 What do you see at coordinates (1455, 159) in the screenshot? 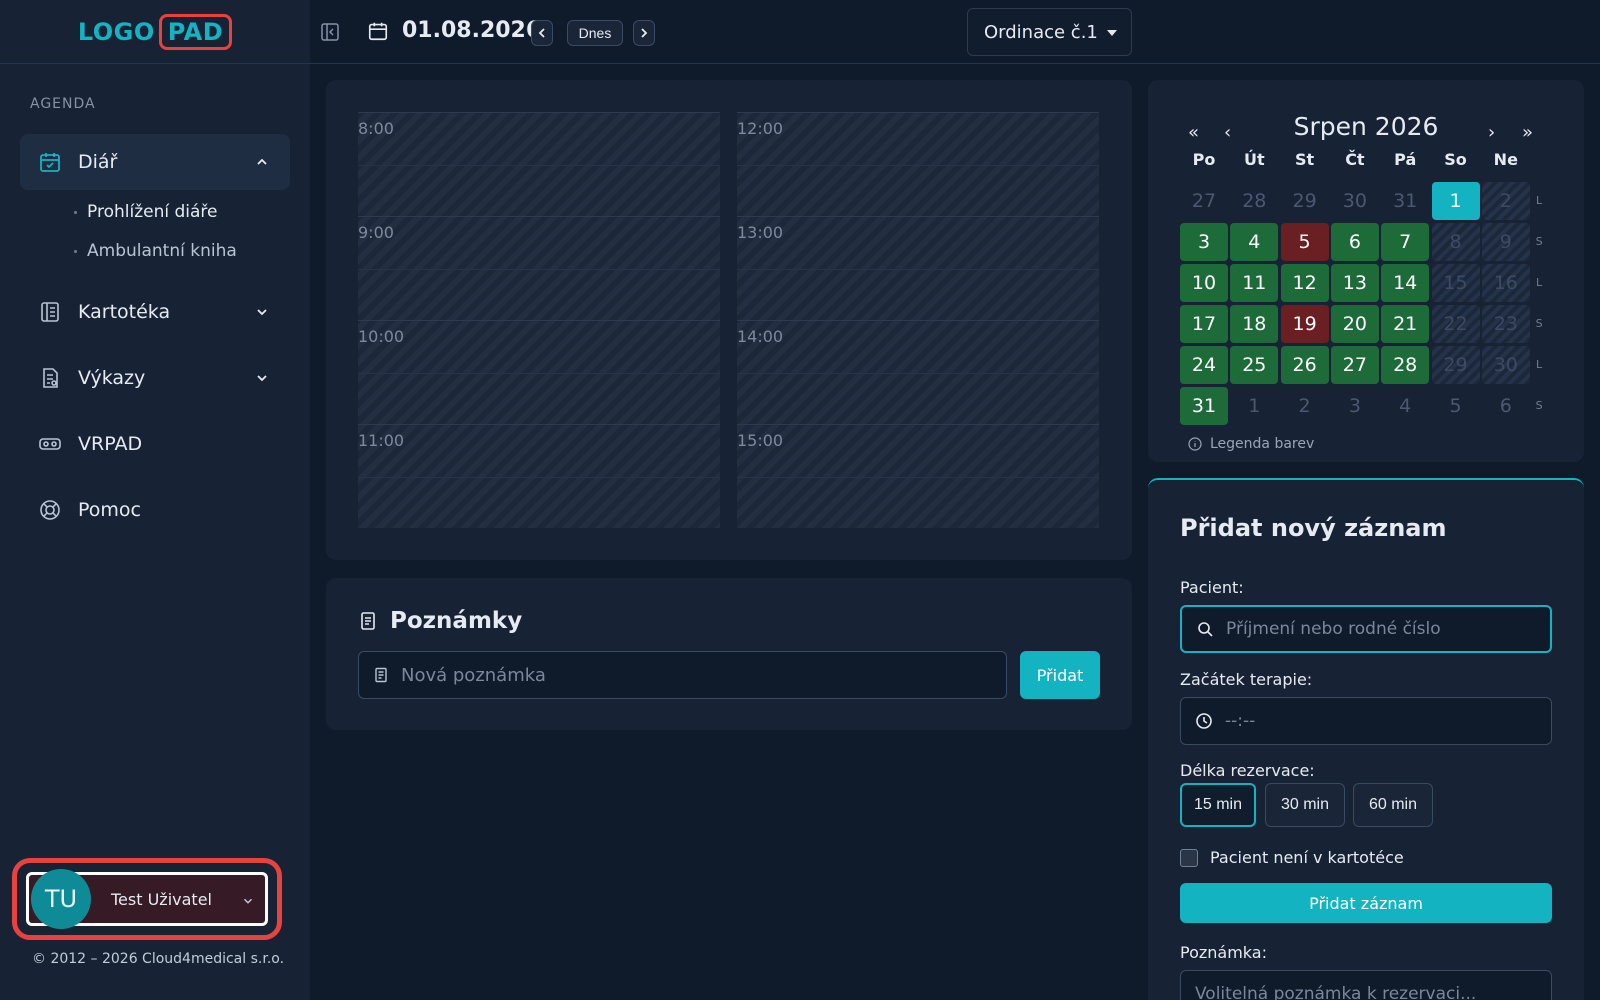
I see `weekday-header: So` at bounding box center [1455, 159].